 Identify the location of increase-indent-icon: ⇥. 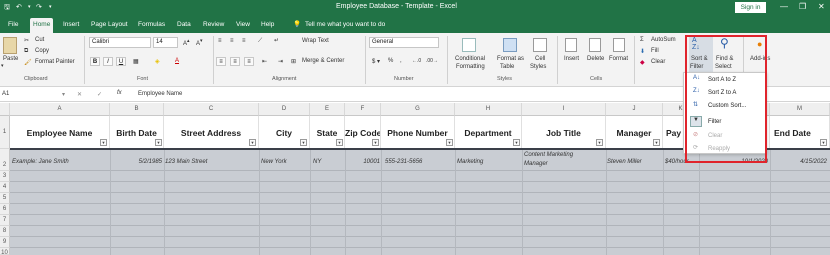
(280, 61).